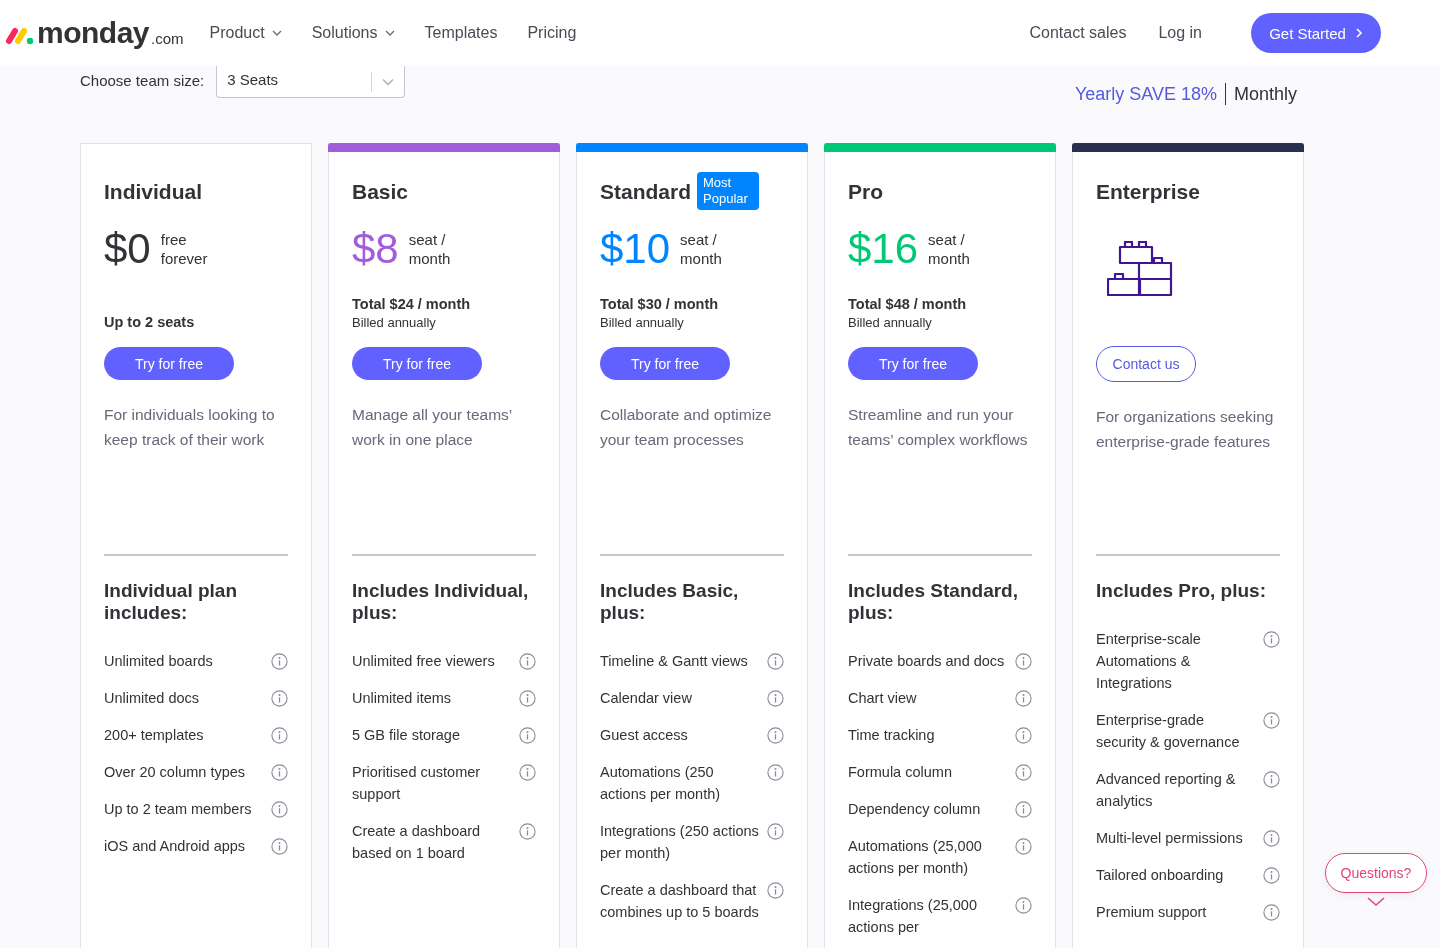 The width and height of the screenshot is (1440, 948). I want to click on feature-text: Create a dashboard based on 1 board, so click(417, 842).